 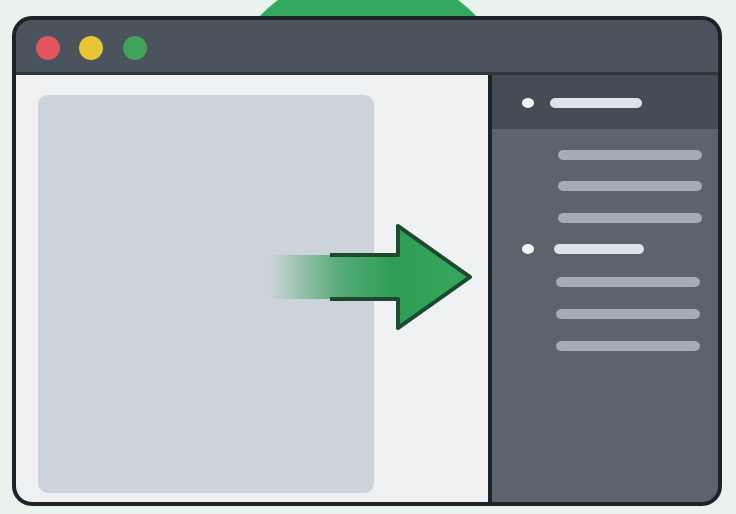 I want to click on sidebar-section-heading-placeholder, so click(x=599, y=249).